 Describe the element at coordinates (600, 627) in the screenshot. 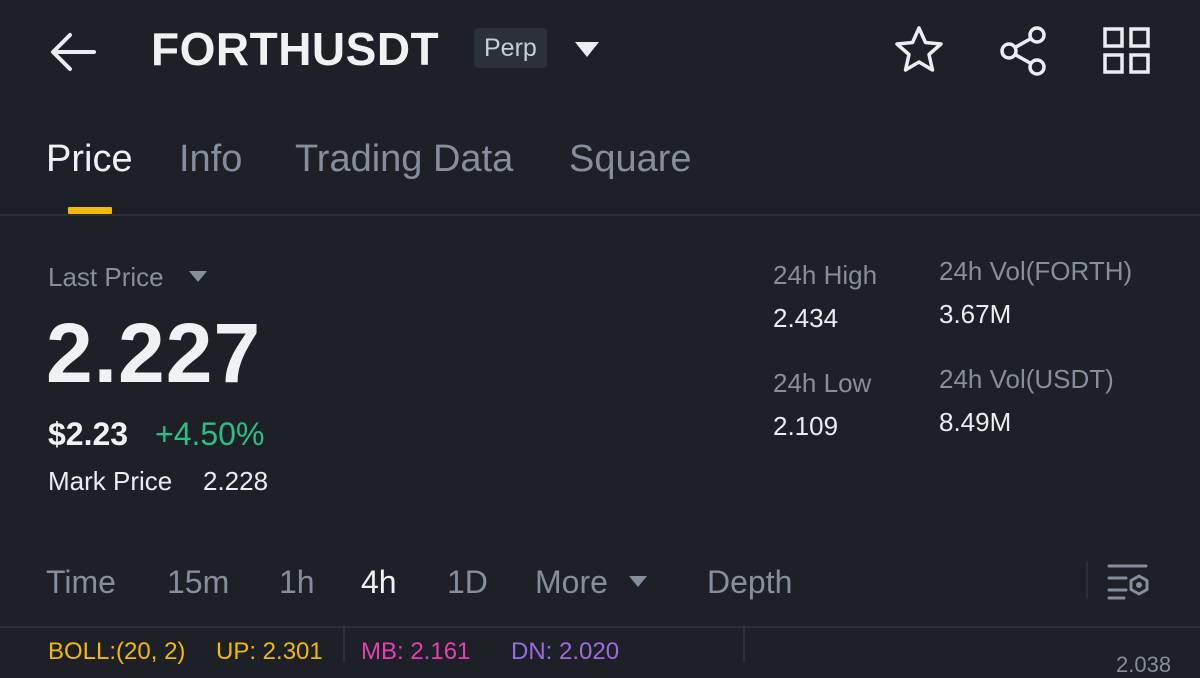

I see `chart-top-divider` at that location.